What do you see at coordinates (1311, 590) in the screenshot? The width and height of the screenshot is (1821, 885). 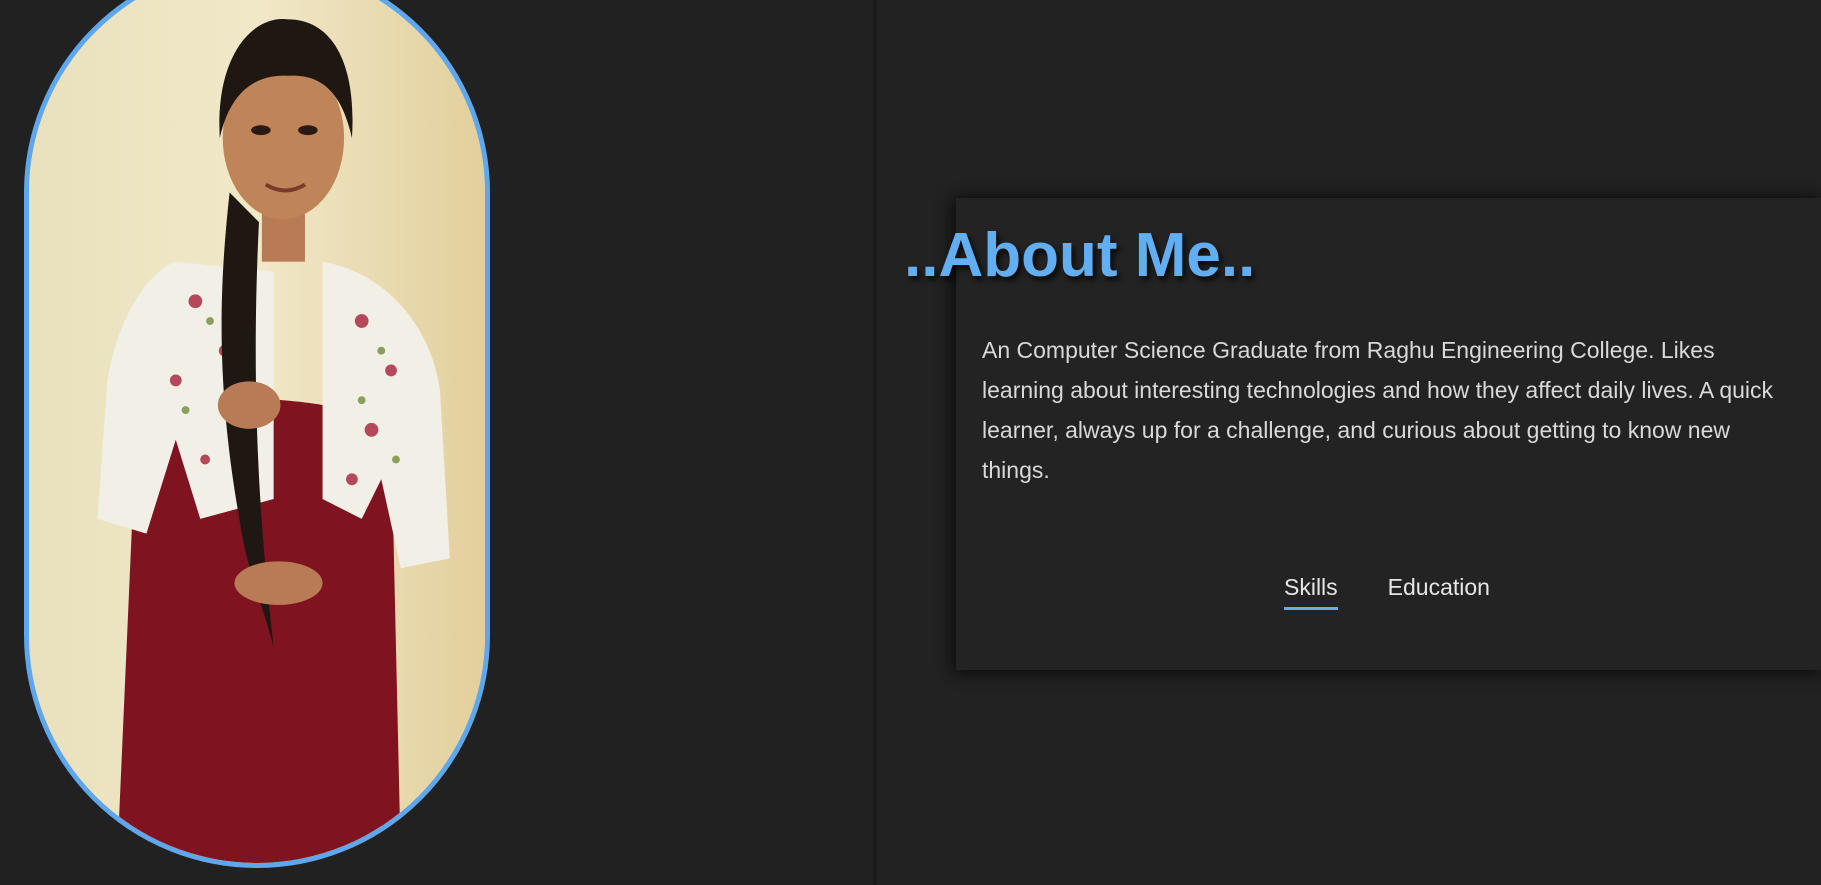 I see `tab-skills: Skills` at bounding box center [1311, 590].